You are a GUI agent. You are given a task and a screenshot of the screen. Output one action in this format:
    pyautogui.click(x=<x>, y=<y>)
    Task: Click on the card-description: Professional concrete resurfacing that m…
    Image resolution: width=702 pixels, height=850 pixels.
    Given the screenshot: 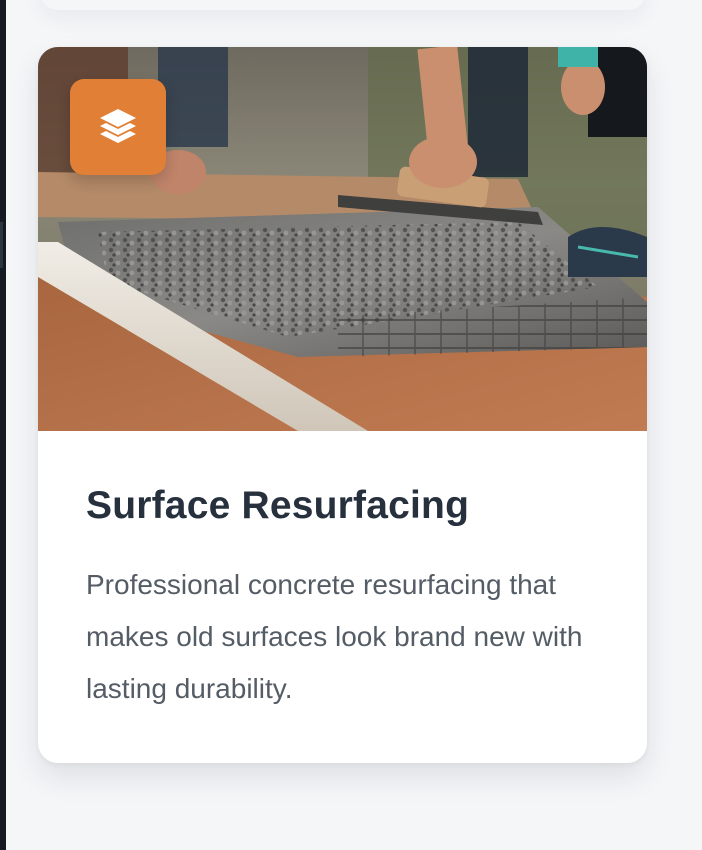 What is the action you would take?
    pyautogui.click(x=334, y=636)
    